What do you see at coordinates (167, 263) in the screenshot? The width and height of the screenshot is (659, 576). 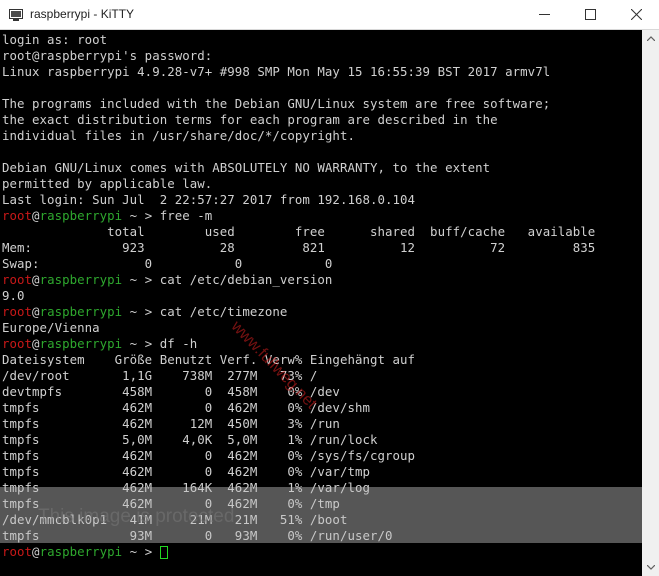 I see `output-line: Swap: 0 0 0` at bounding box center [167, 263].